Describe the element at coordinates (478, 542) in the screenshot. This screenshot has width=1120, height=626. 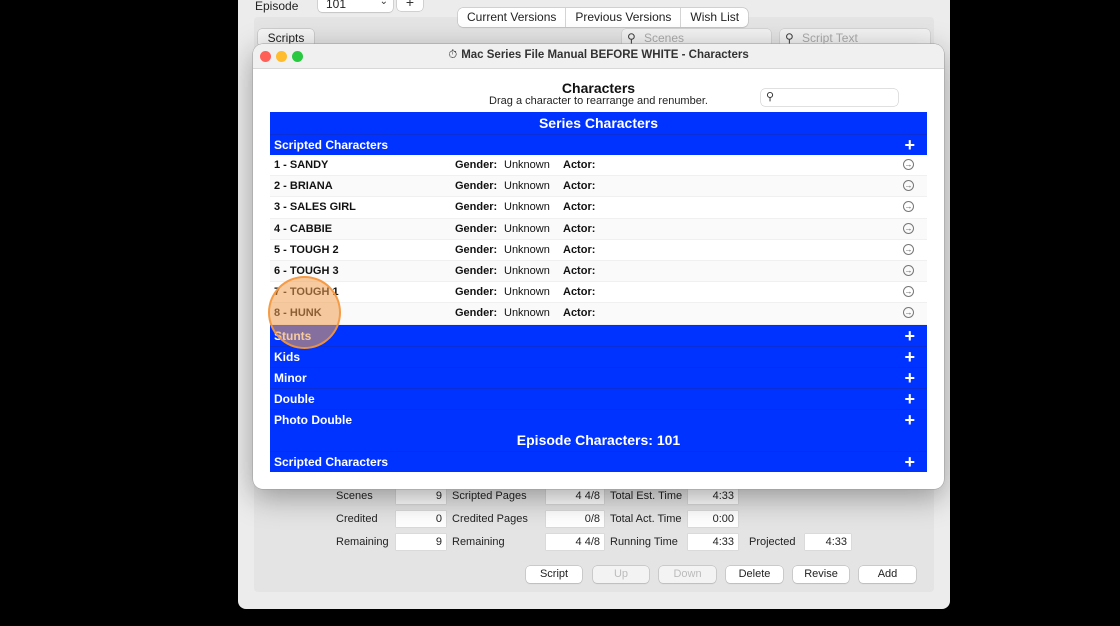
I see `remaining-pages-label: Remaining` at that location.